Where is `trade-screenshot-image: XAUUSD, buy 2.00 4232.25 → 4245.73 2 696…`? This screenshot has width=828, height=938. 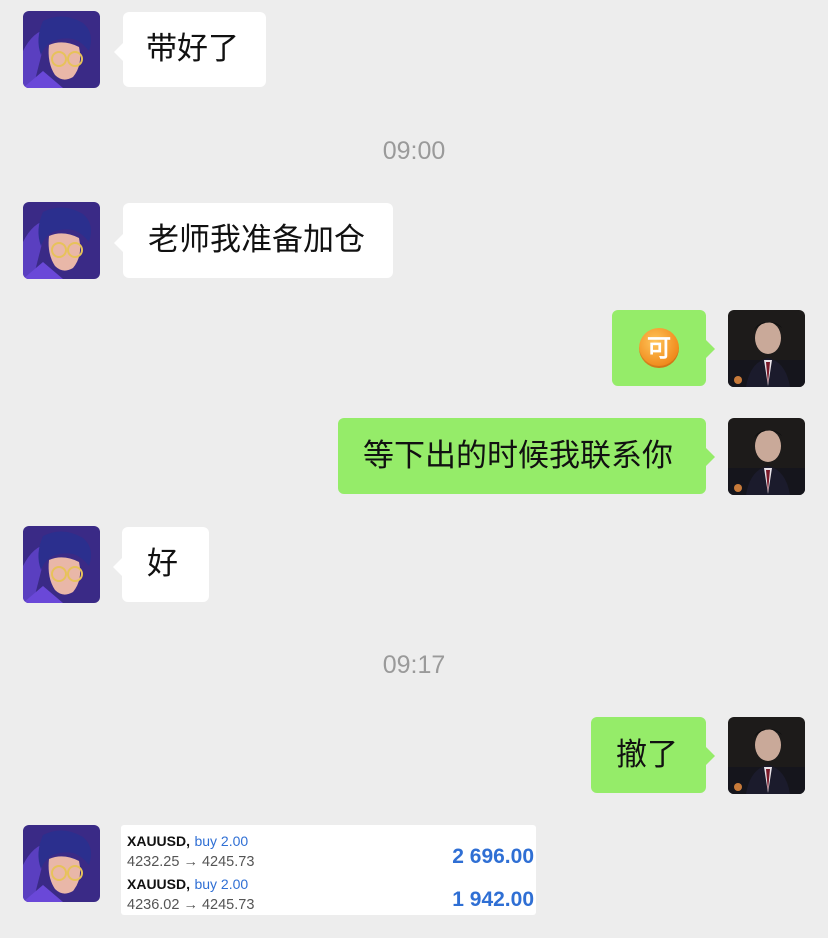
trade-screenshot-image: XAUUSD, buy 2.00 4232.25 → 4245.73 2 696… is located at coordinates (328, 870).